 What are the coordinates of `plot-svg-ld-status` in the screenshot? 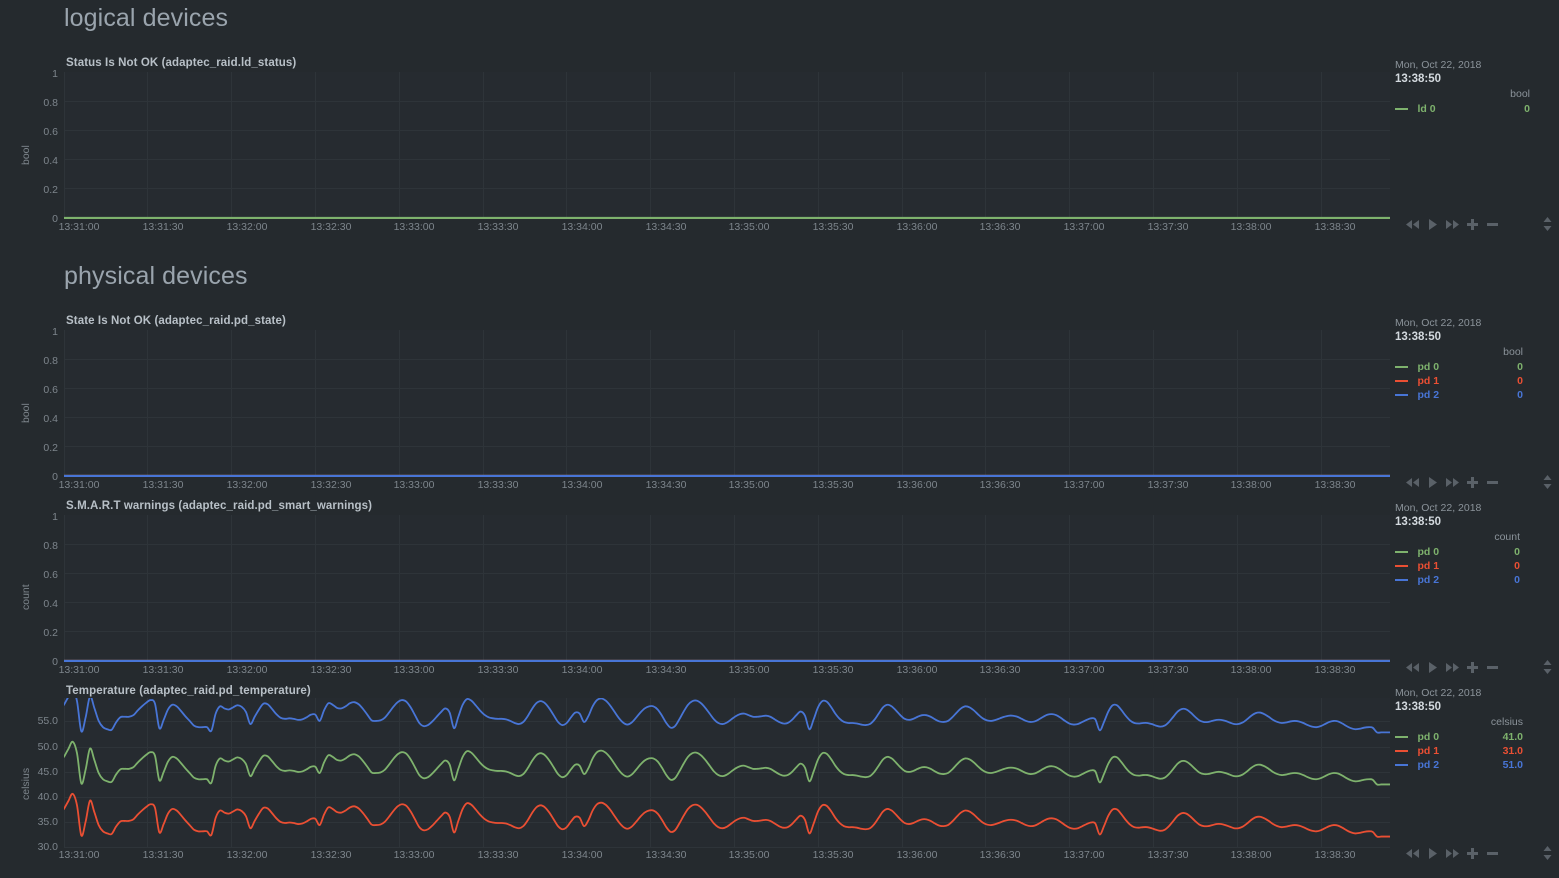 It's located at (727, 145).